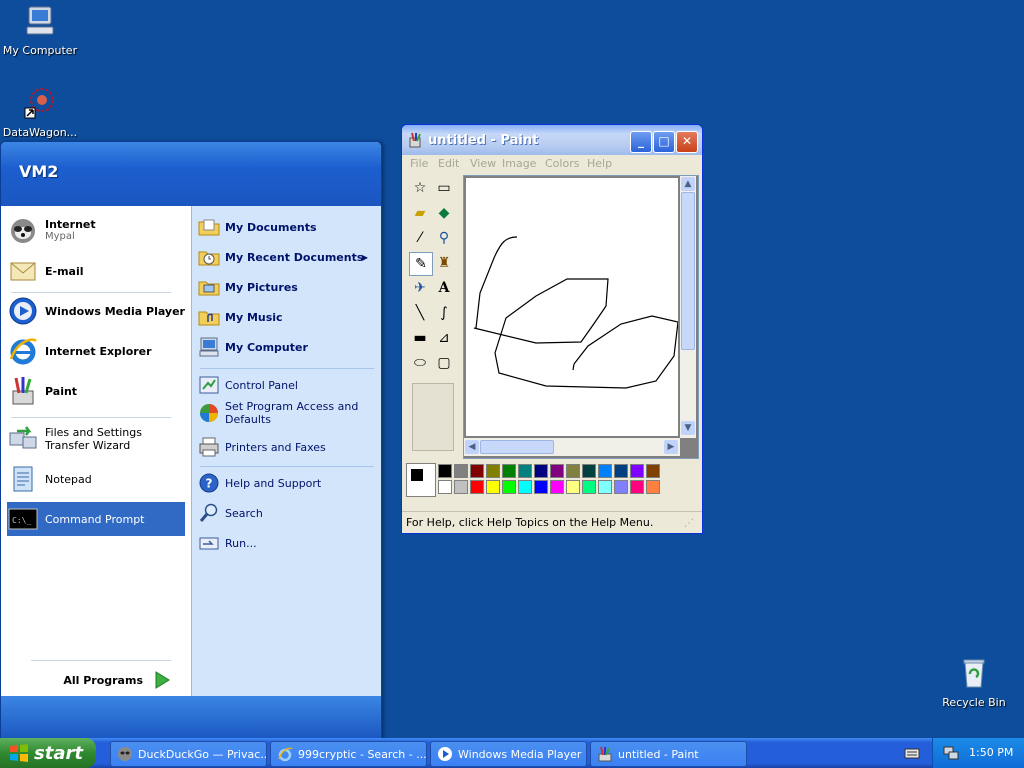 This screenshot has height=768, width=1024. What do you see at coordinates (912, 753) in the screenshot?
I see `keyboard-icon` at bounding box center [912, 753].